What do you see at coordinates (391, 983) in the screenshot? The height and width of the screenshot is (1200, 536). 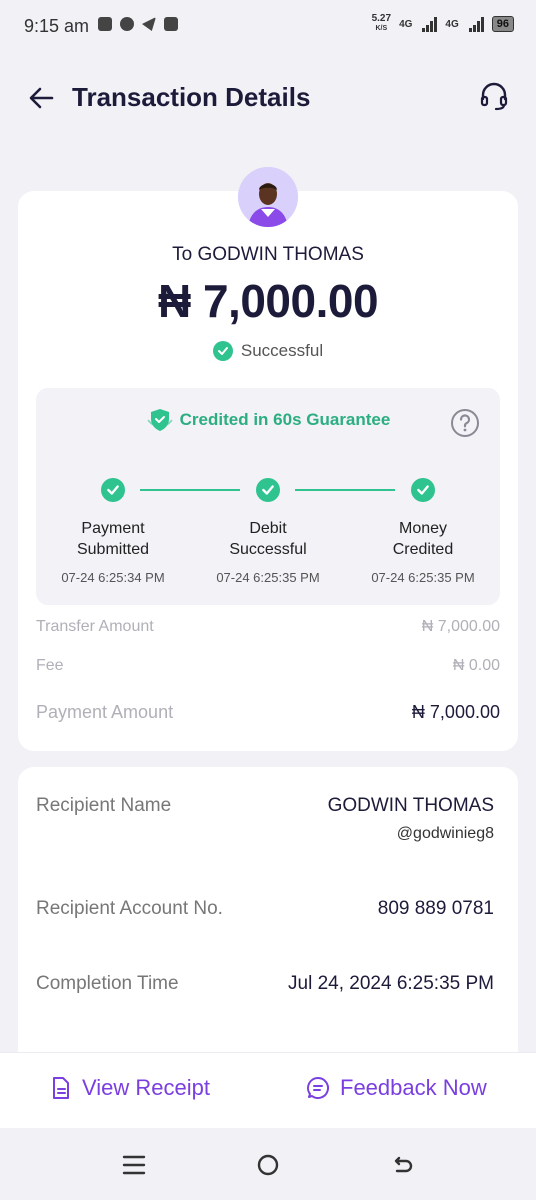 I see `completion-time-value: Jul 24, 2024 6:25:35 PM` at bounding box center [391, 983].